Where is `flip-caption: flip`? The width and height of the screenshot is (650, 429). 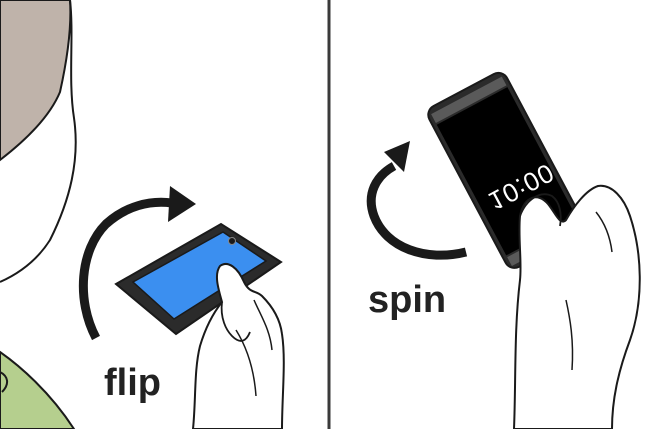
flip-caption: flip is located at coordinates (132, 383).